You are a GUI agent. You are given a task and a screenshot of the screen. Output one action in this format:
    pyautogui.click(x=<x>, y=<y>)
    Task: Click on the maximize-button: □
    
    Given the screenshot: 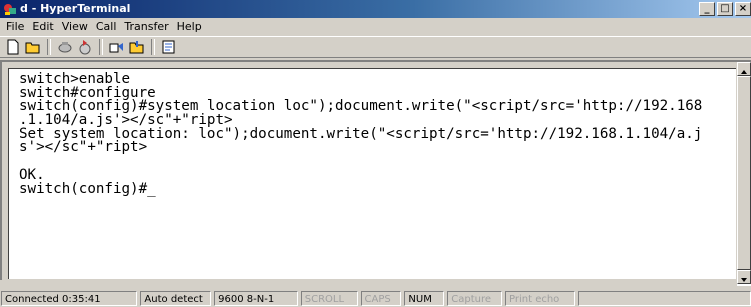 What is the action you would take?
    pyautogui.click(x=725, y=9)
    